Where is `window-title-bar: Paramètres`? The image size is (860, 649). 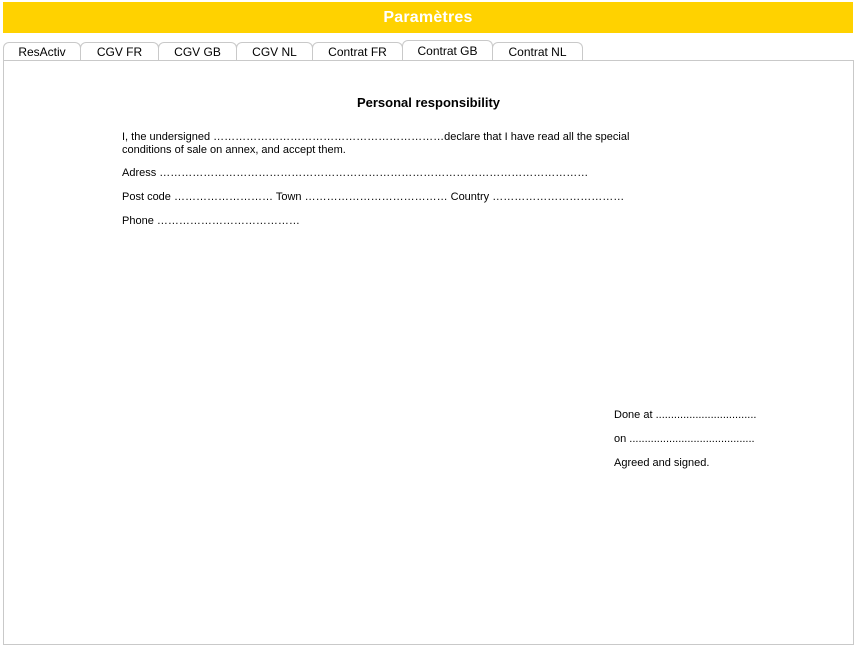
window-title-bar: Paramètres is located at coordinates (428, 17).